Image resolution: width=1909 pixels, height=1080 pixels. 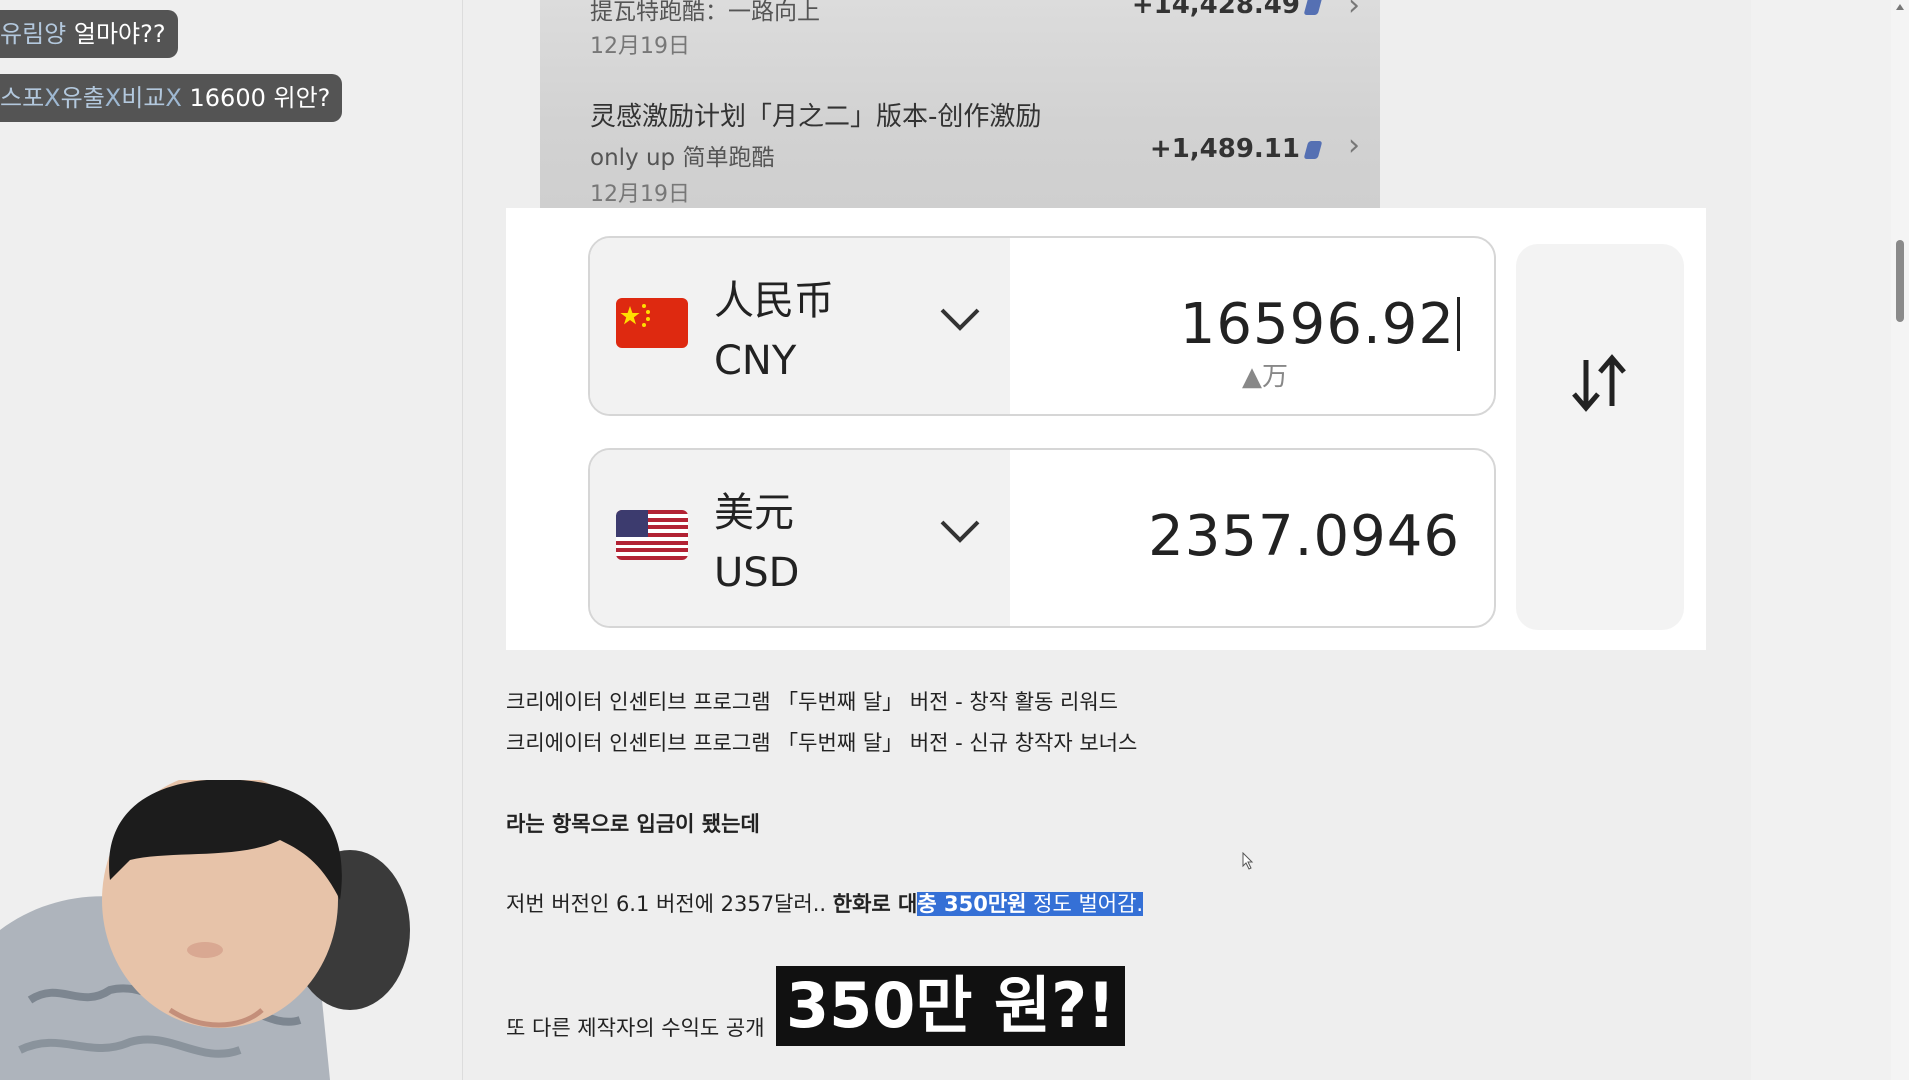 I want to click on chat-text: 16600 위안?, so click(x=260, y=98).